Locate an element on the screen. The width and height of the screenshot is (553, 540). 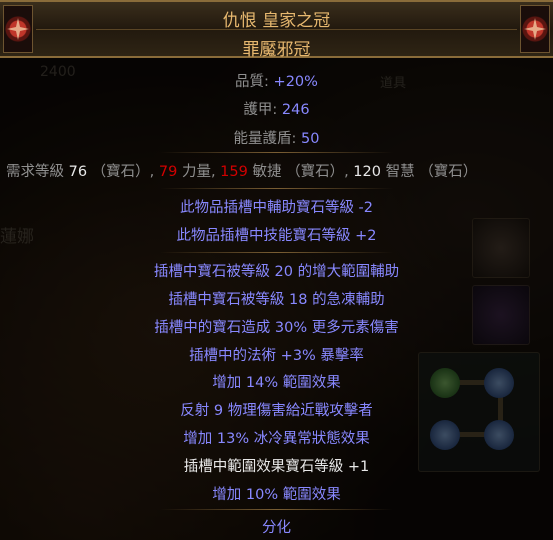
req-strength-label: 力量 is located at coordinates (196, 172).